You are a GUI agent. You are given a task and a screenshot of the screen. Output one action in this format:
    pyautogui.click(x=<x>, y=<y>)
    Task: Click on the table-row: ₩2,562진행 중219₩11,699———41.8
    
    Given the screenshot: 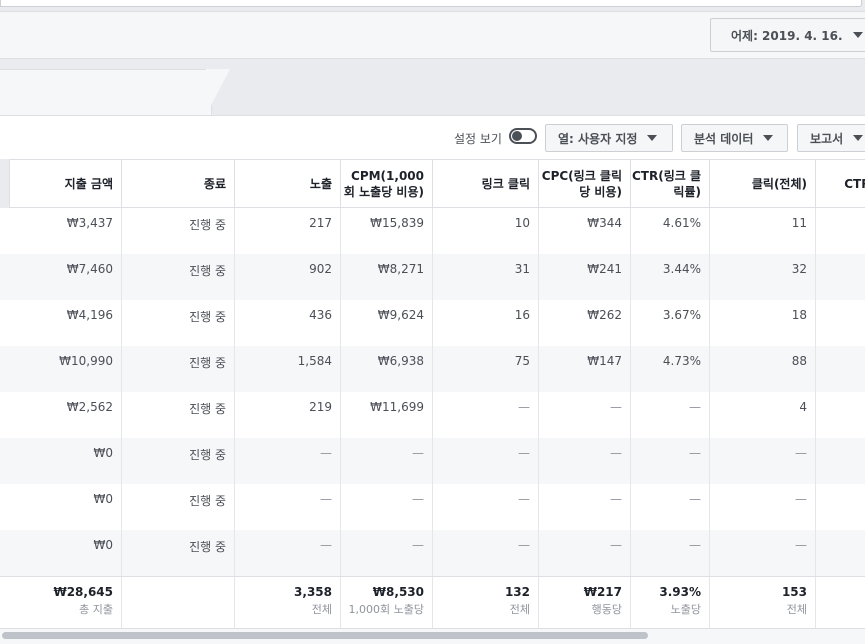 What is the action you would take?
    pyautogui.click(x=432, y=415)
    